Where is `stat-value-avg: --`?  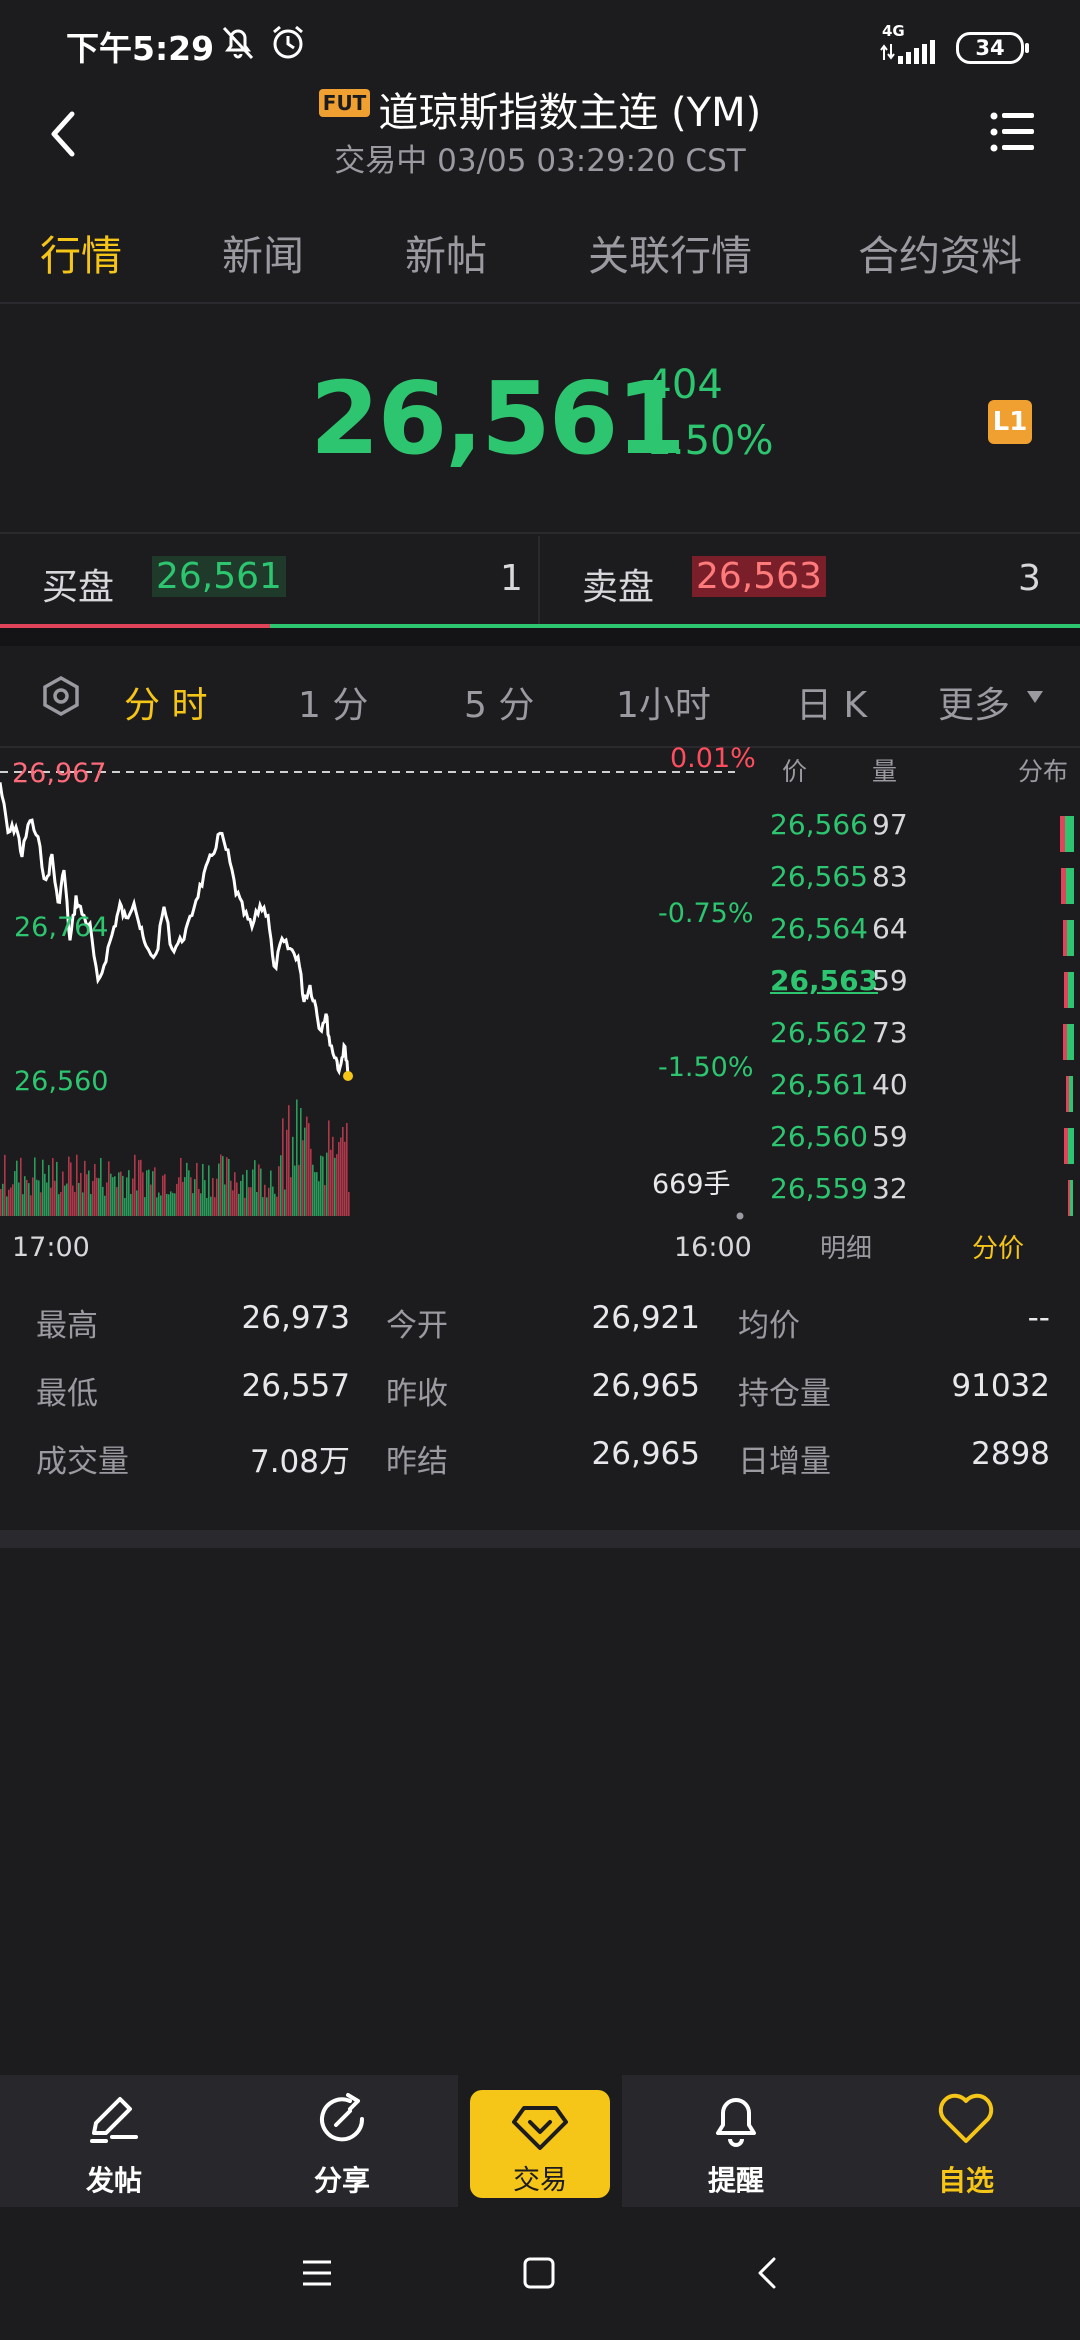
stat-value-avg: -- is located at coordinates (1038, 1318).